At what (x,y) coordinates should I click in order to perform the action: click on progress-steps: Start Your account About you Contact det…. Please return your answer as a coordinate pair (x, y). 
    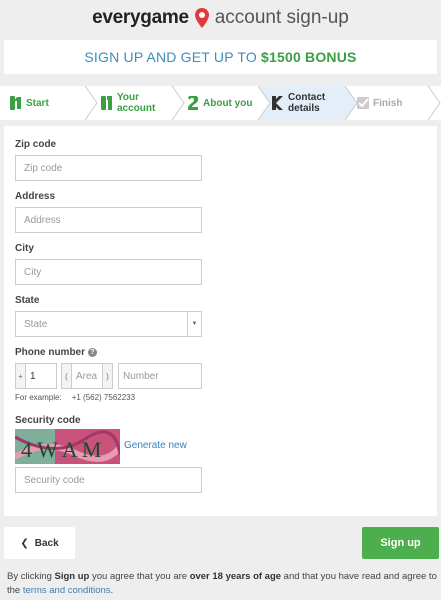
    Looking at the image, I should click on (220, 103).